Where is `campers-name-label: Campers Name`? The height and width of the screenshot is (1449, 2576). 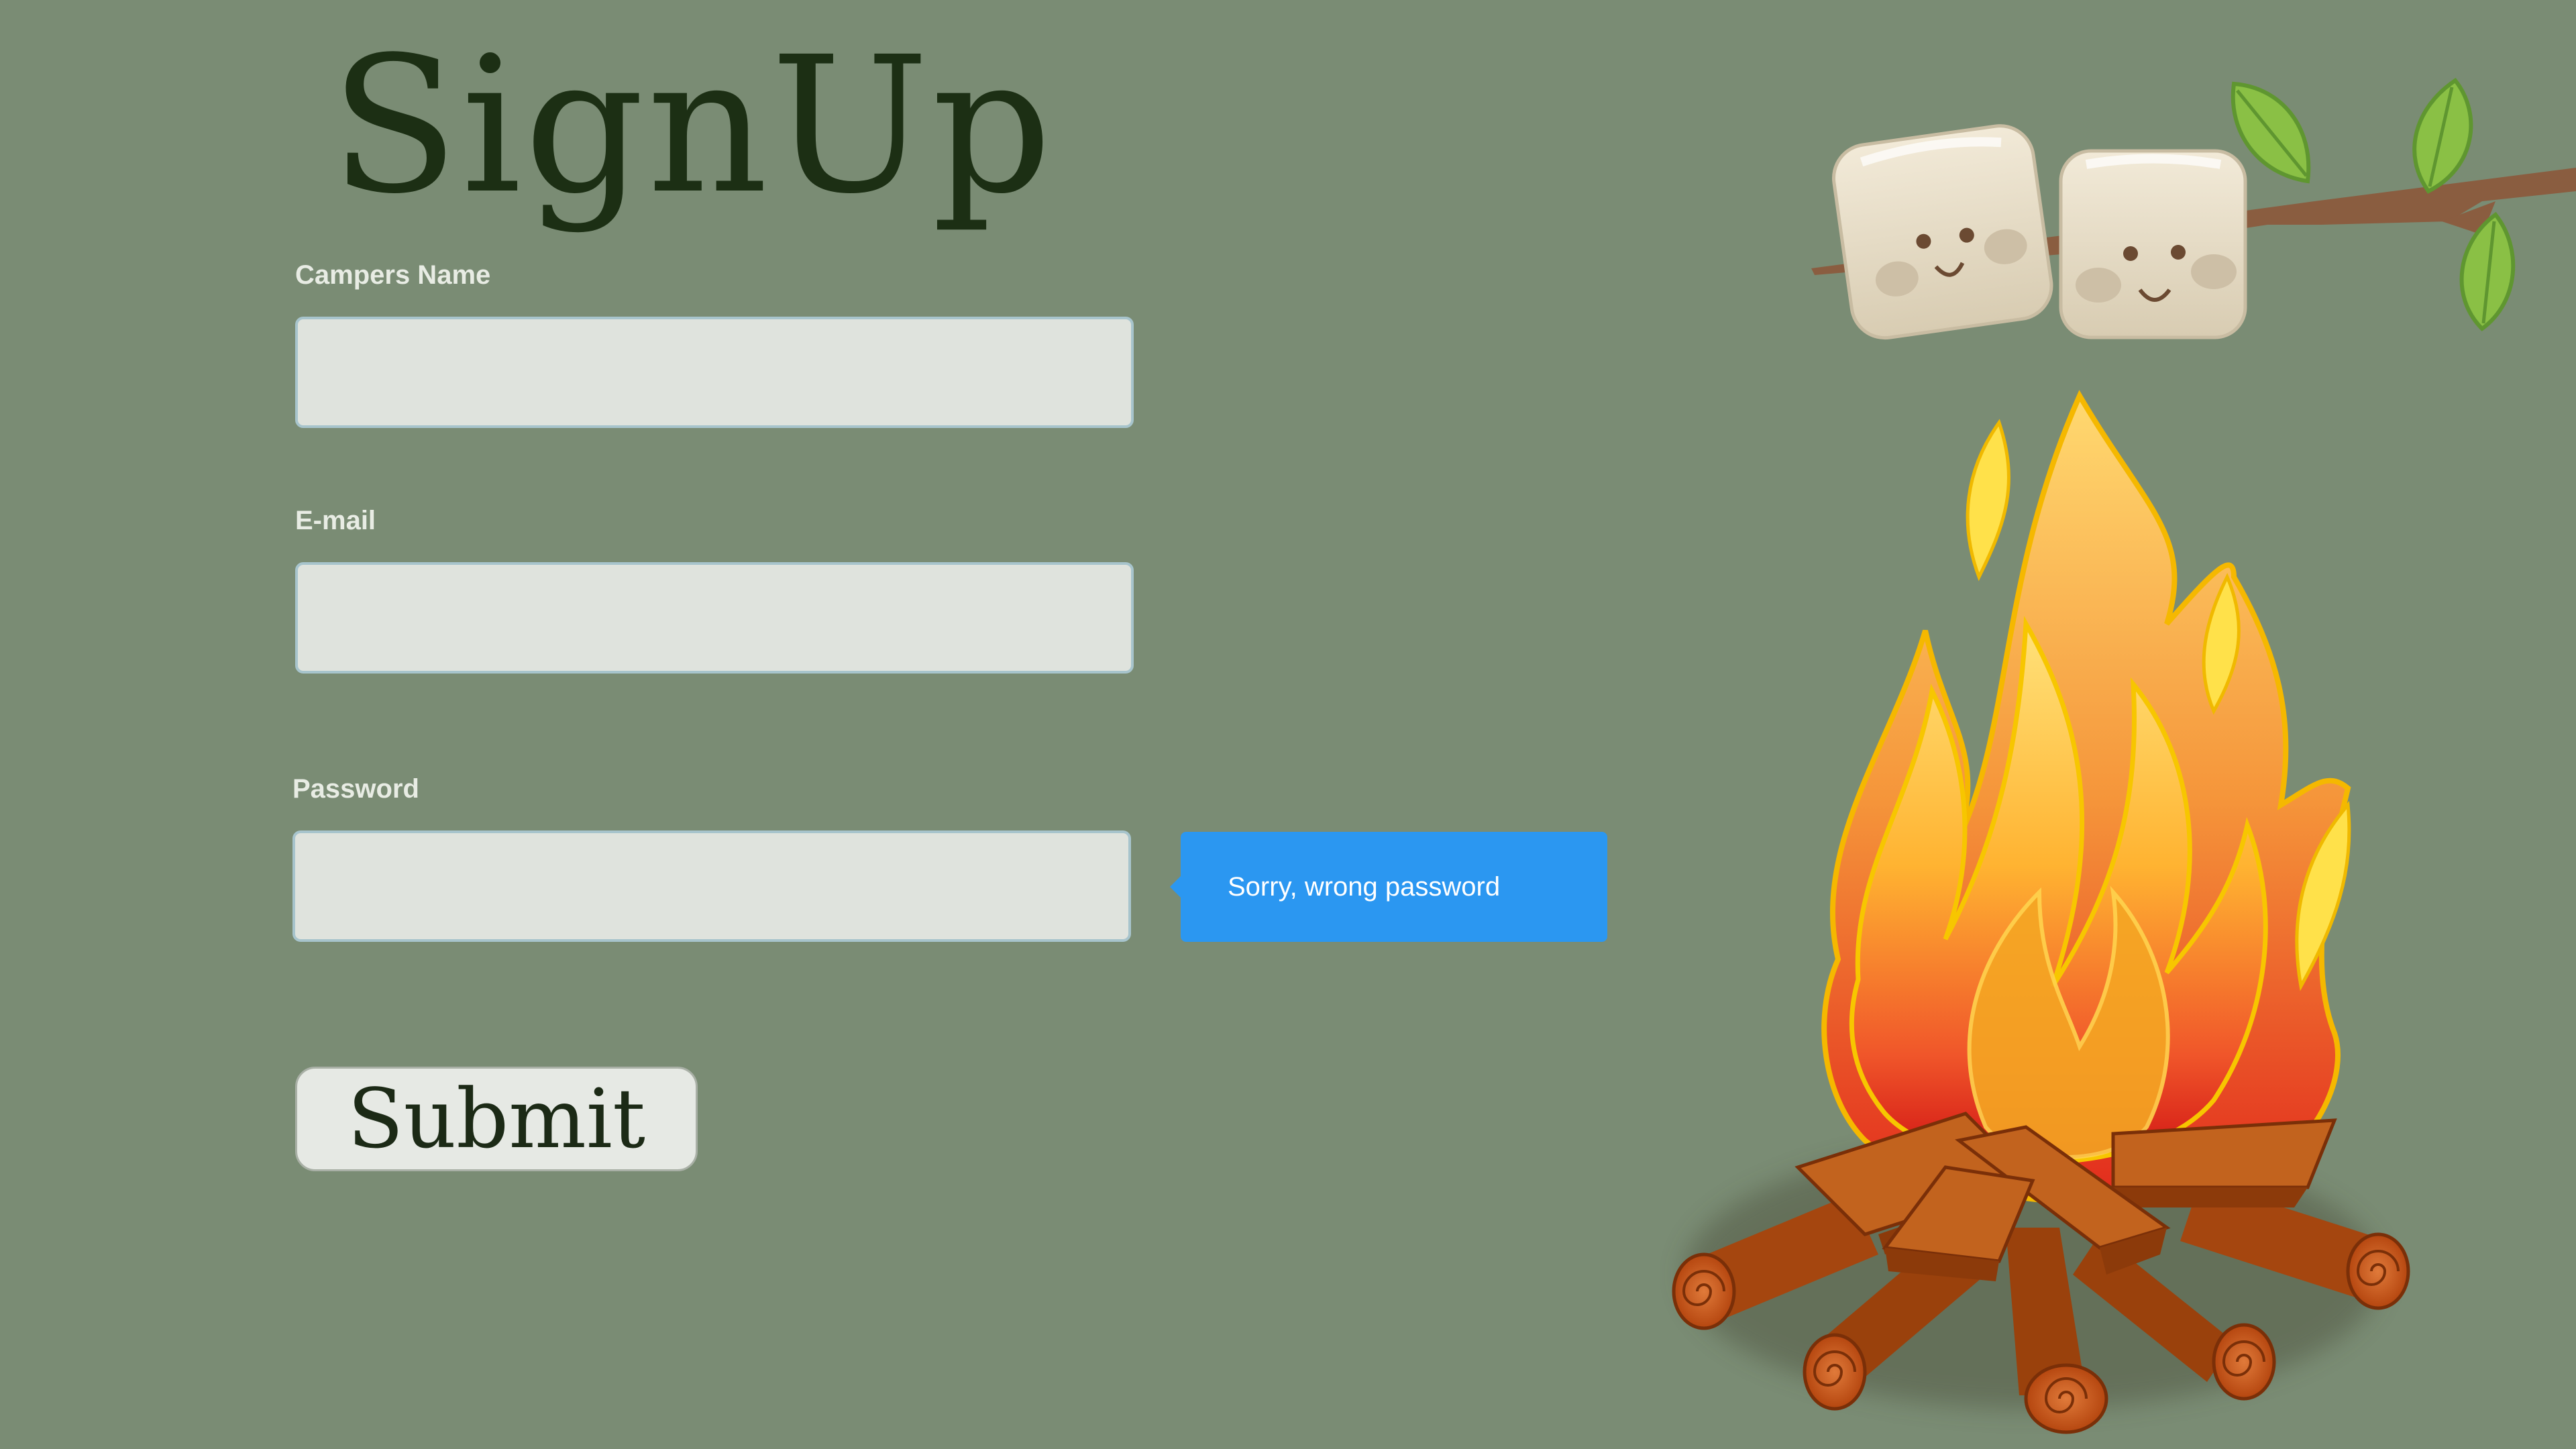 campers-name-label: Campers Name is located at coordinates (393, 275).